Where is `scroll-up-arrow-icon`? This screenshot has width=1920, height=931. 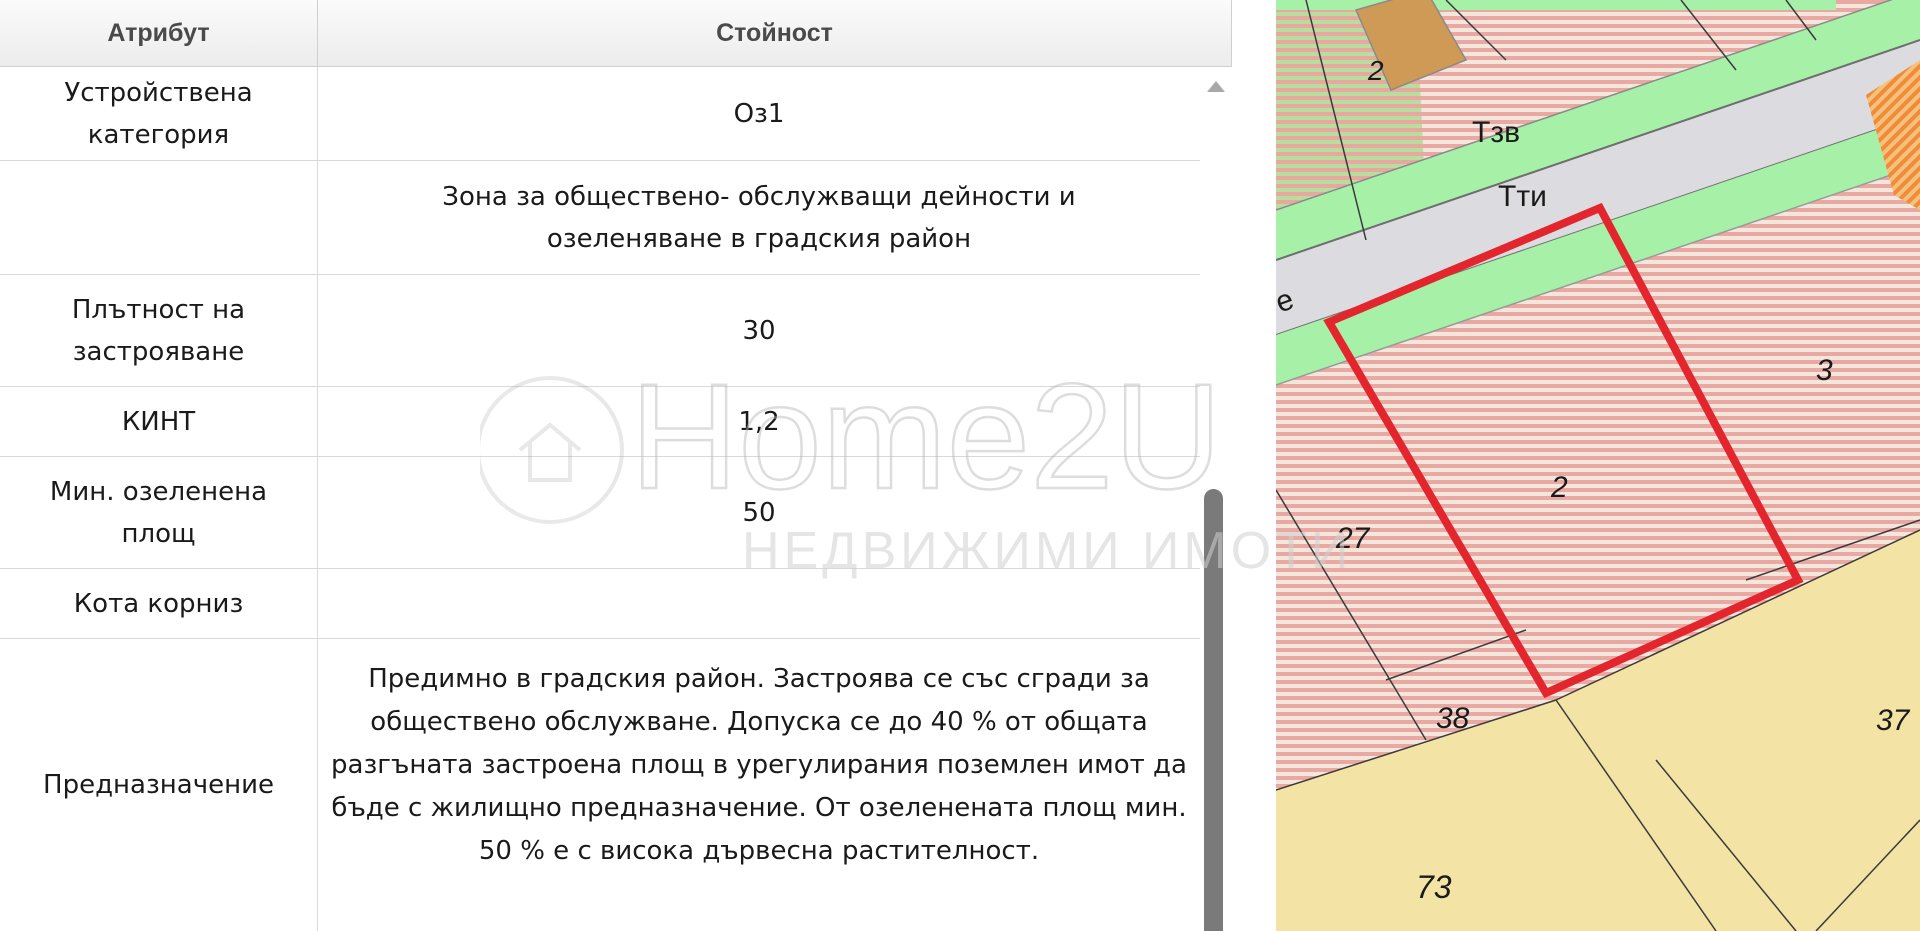 scroll-up-arrow-icon is located at coordinates (1216, 86).